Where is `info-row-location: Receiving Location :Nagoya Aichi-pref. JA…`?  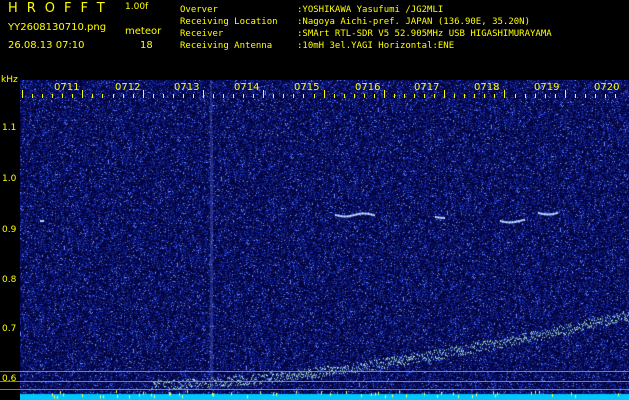
info-row-location: Receiving Location :Nagoya Aichi-pref. JA… is located at coordinates (355, 22).